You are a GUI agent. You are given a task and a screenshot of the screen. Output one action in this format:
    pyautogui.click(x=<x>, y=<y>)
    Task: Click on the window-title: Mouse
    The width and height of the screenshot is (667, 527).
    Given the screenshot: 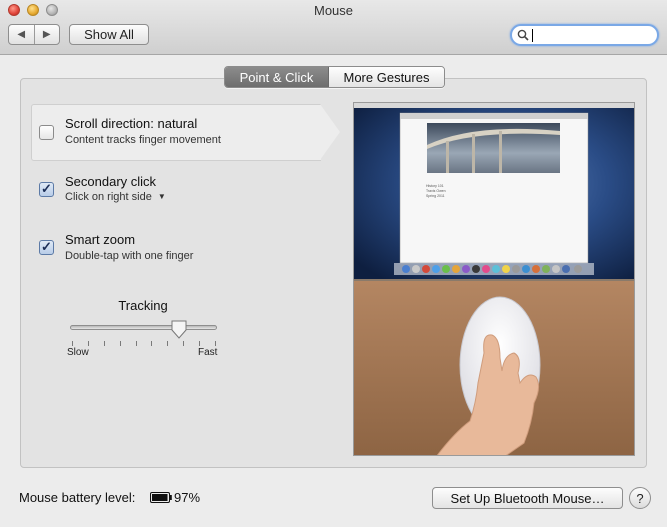 What is the action you would take?
    pyautogui.click(x=333, y=10)
    